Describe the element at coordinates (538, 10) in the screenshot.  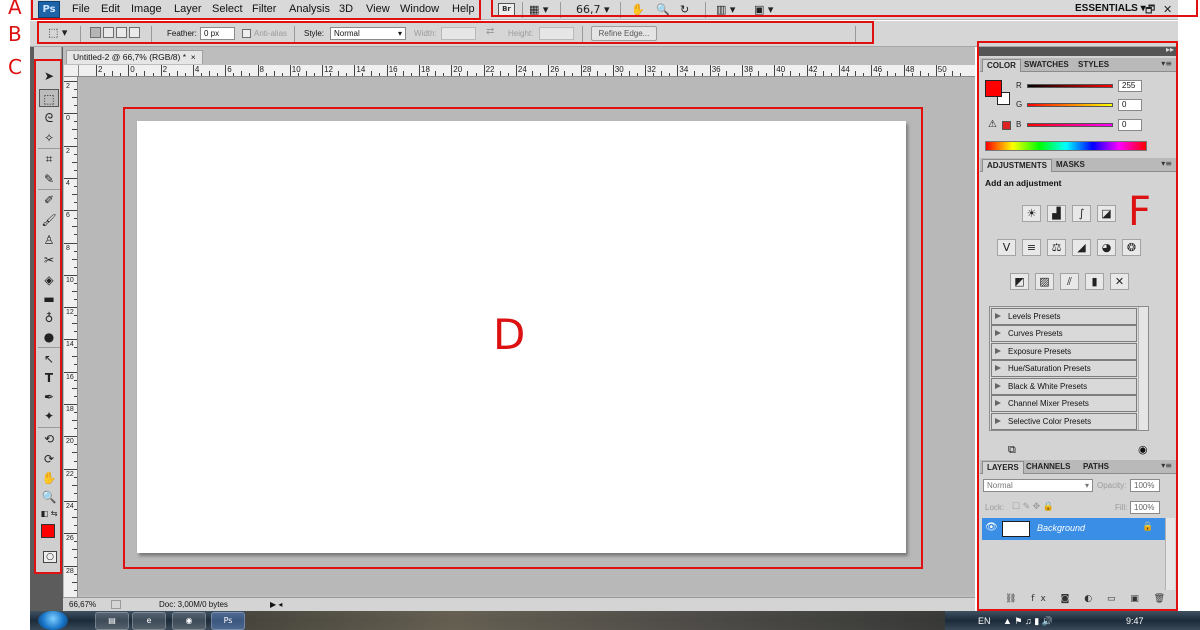
I see `view-extras-icon: ▦ ▾` at that location.